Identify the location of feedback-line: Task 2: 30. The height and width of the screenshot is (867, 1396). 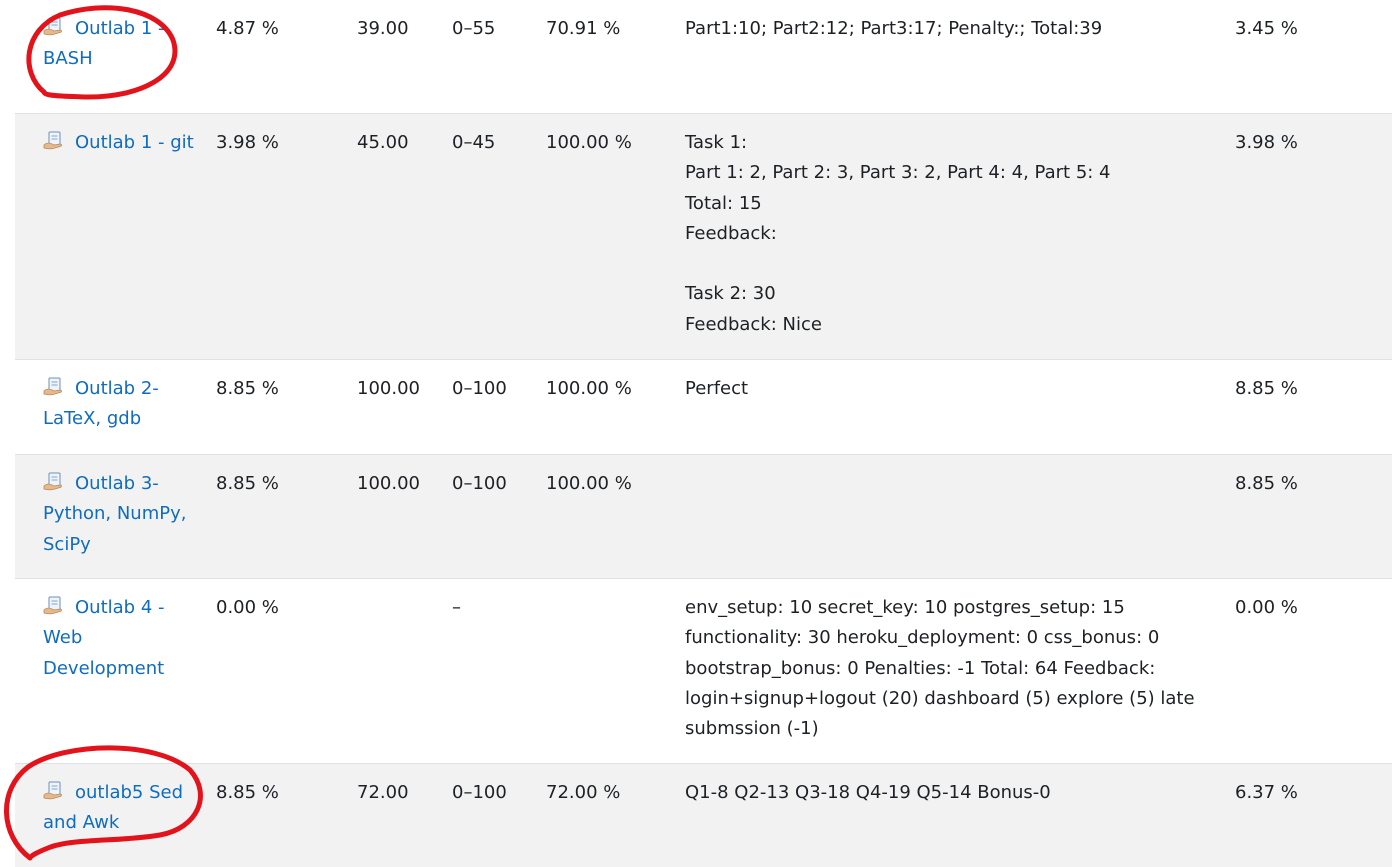
(730, 294).